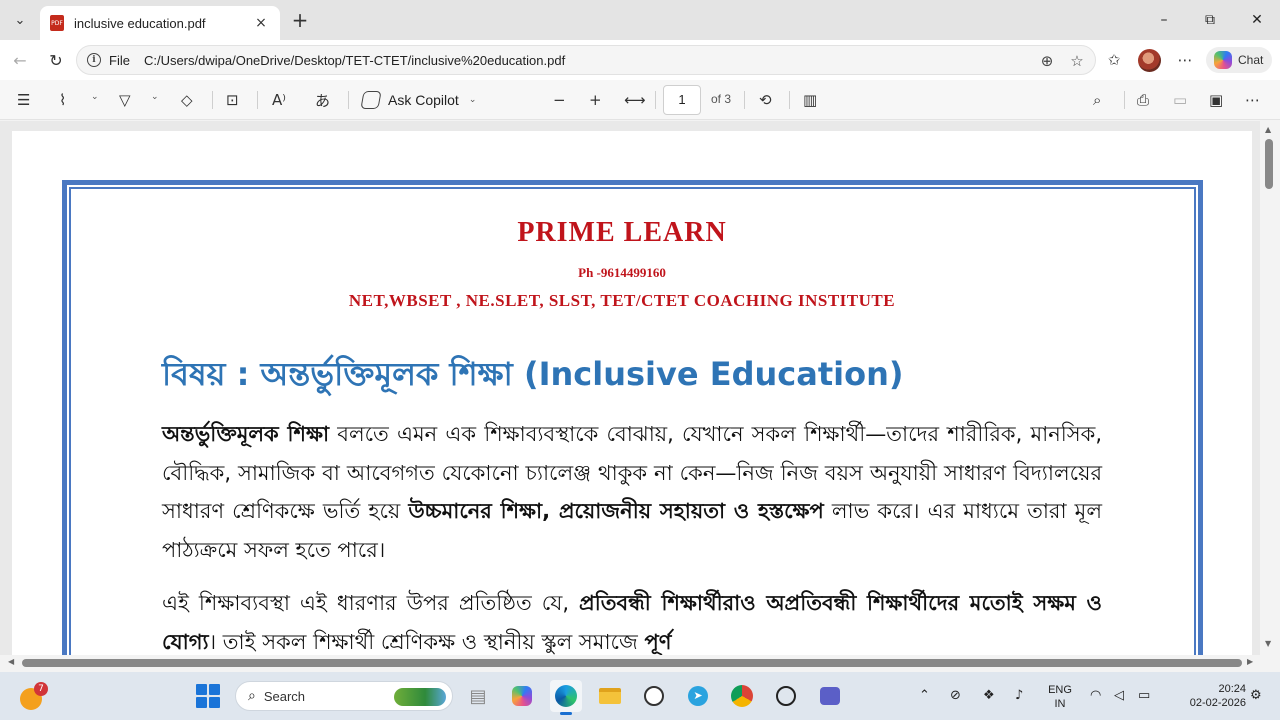 The height and width of the screenshot is (720, 1280). What do you see at coordinates (522, 696) in the screenshot?
I see `copilot-app-icon` at bounding box center [522, 696].